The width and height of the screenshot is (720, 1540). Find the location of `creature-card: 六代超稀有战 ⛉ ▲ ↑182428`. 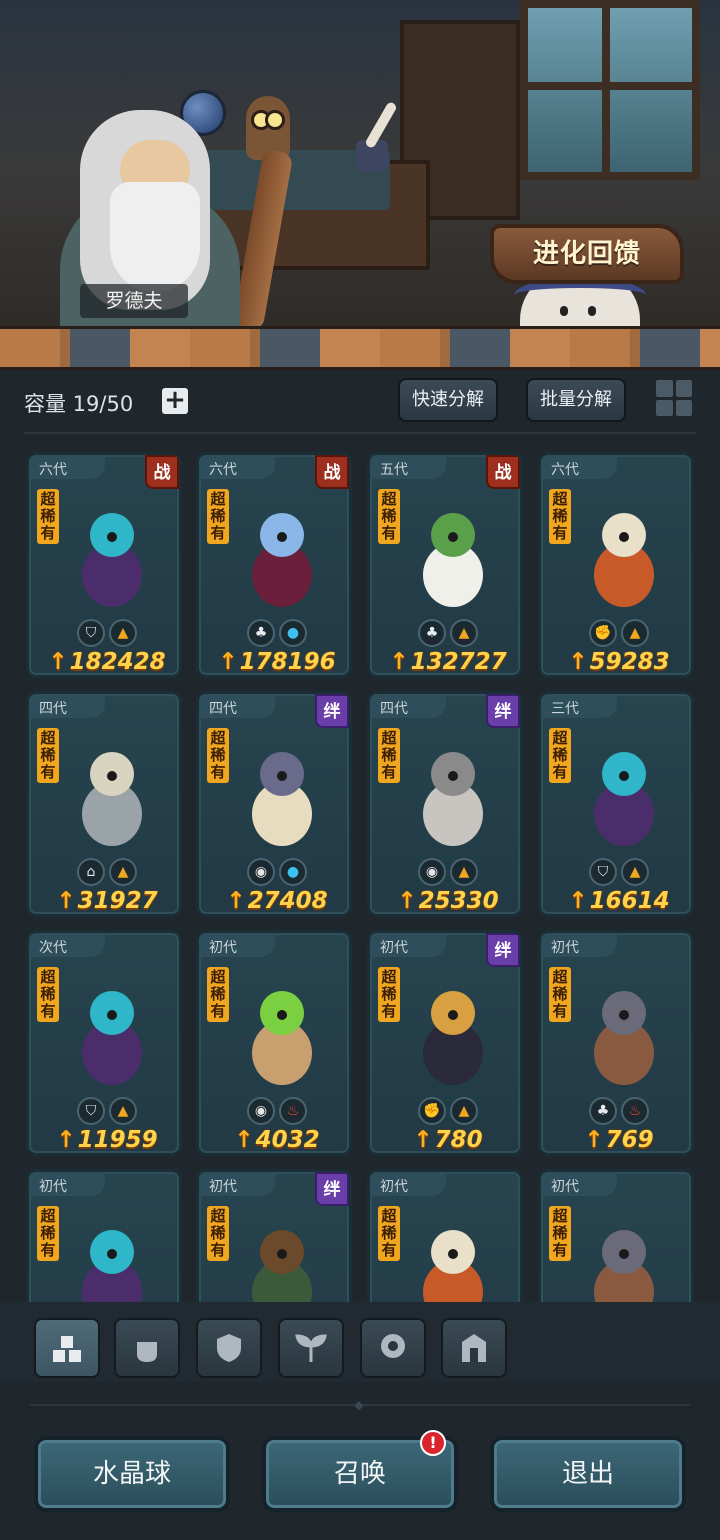

creature-card: 六代超稀有战 ⛉ ▲ ↑182428 is located at coordinates (104, 565).